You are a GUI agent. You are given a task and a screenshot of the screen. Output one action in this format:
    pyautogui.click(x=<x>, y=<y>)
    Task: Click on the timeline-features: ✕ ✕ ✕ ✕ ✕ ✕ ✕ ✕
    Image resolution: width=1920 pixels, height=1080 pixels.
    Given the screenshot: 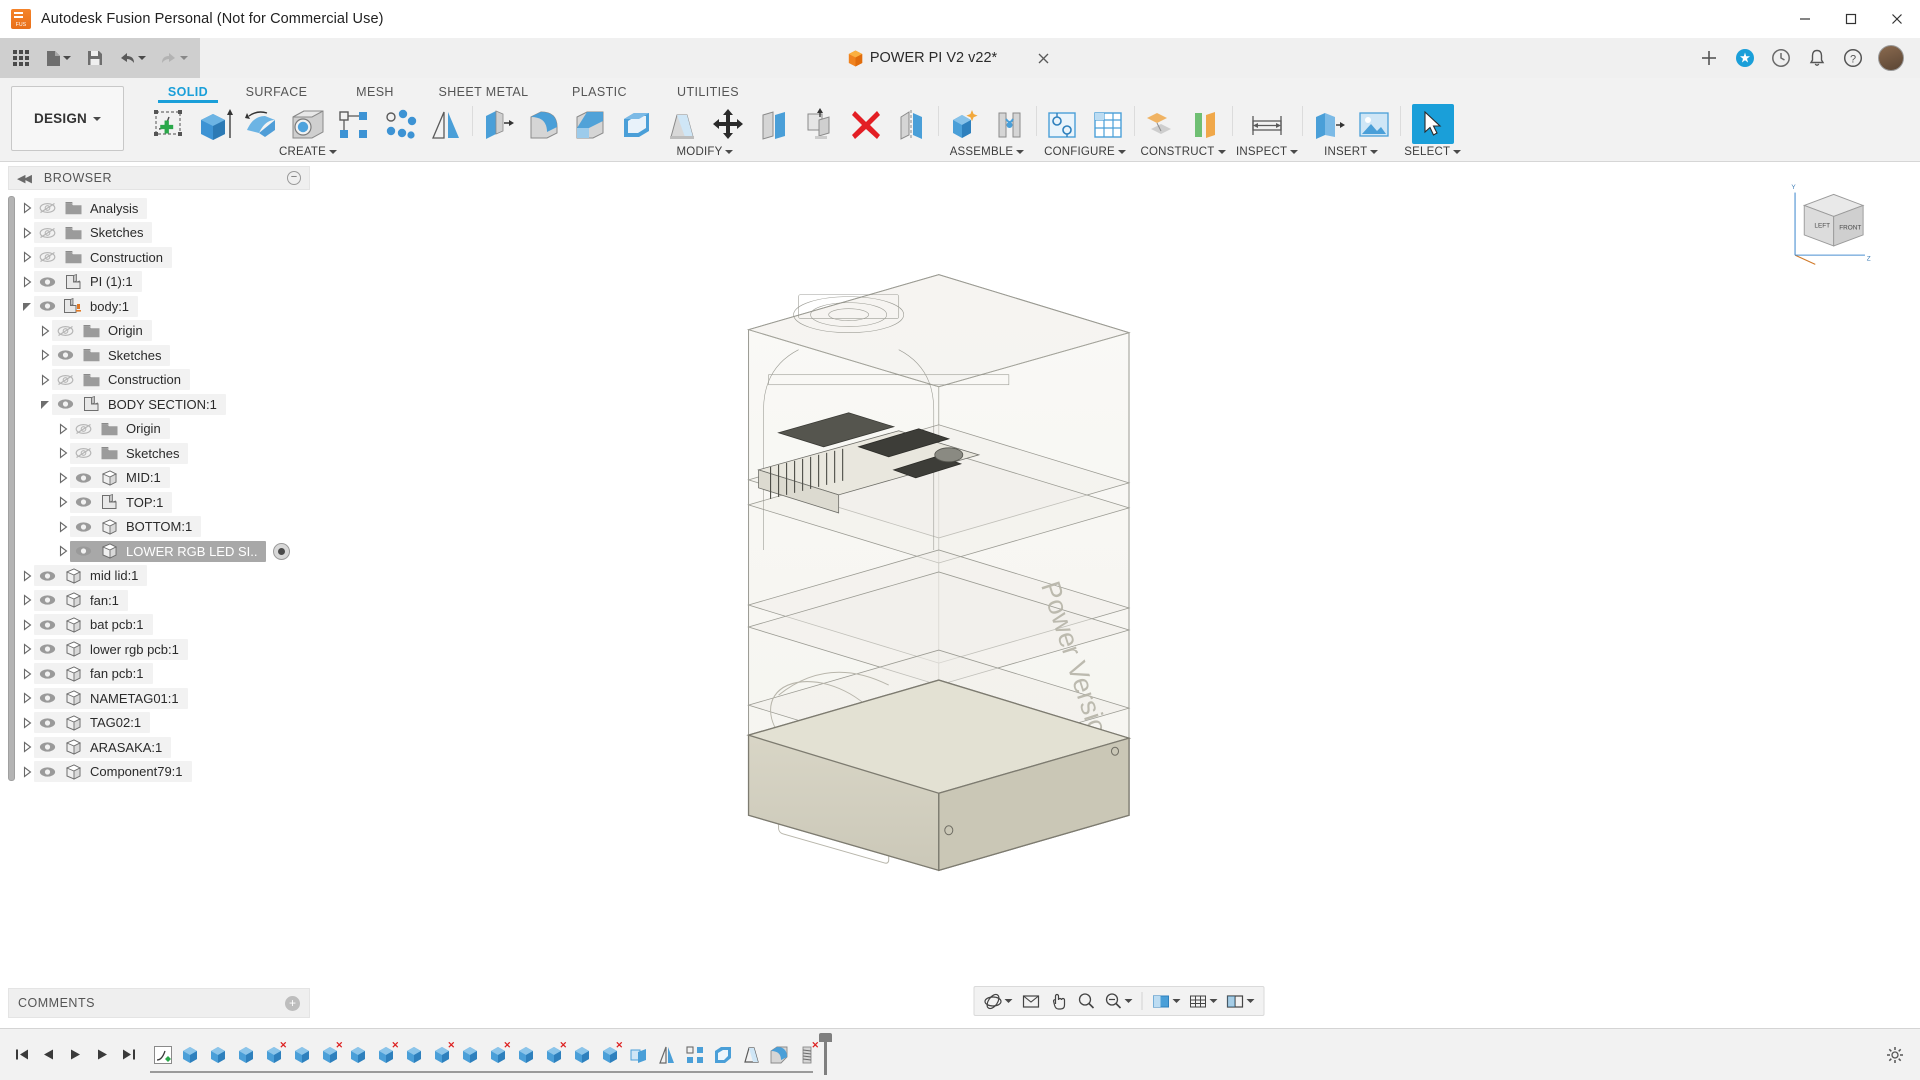 What is the action you would take?
    pyautogui.click(x=491, y=1053)
    